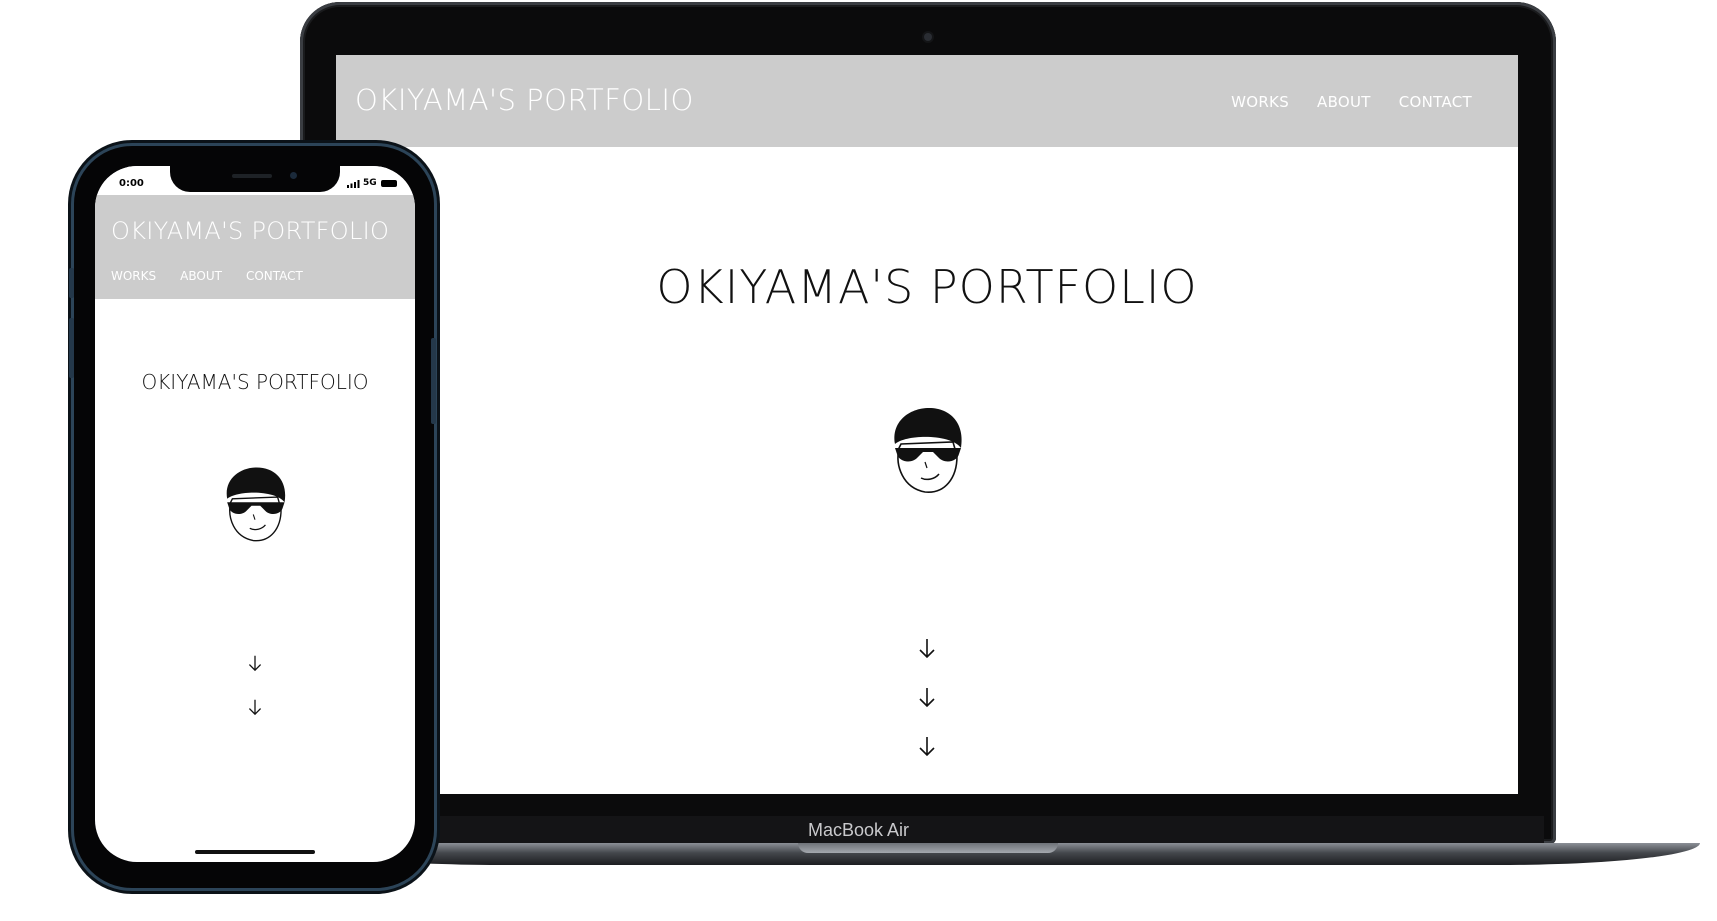 The image size is (1717, 921). What do you see at coordinates (274, 276) in the screenshot?
I see `nav-contact-mobile: CONTACT` at bounding box center [274, 276].